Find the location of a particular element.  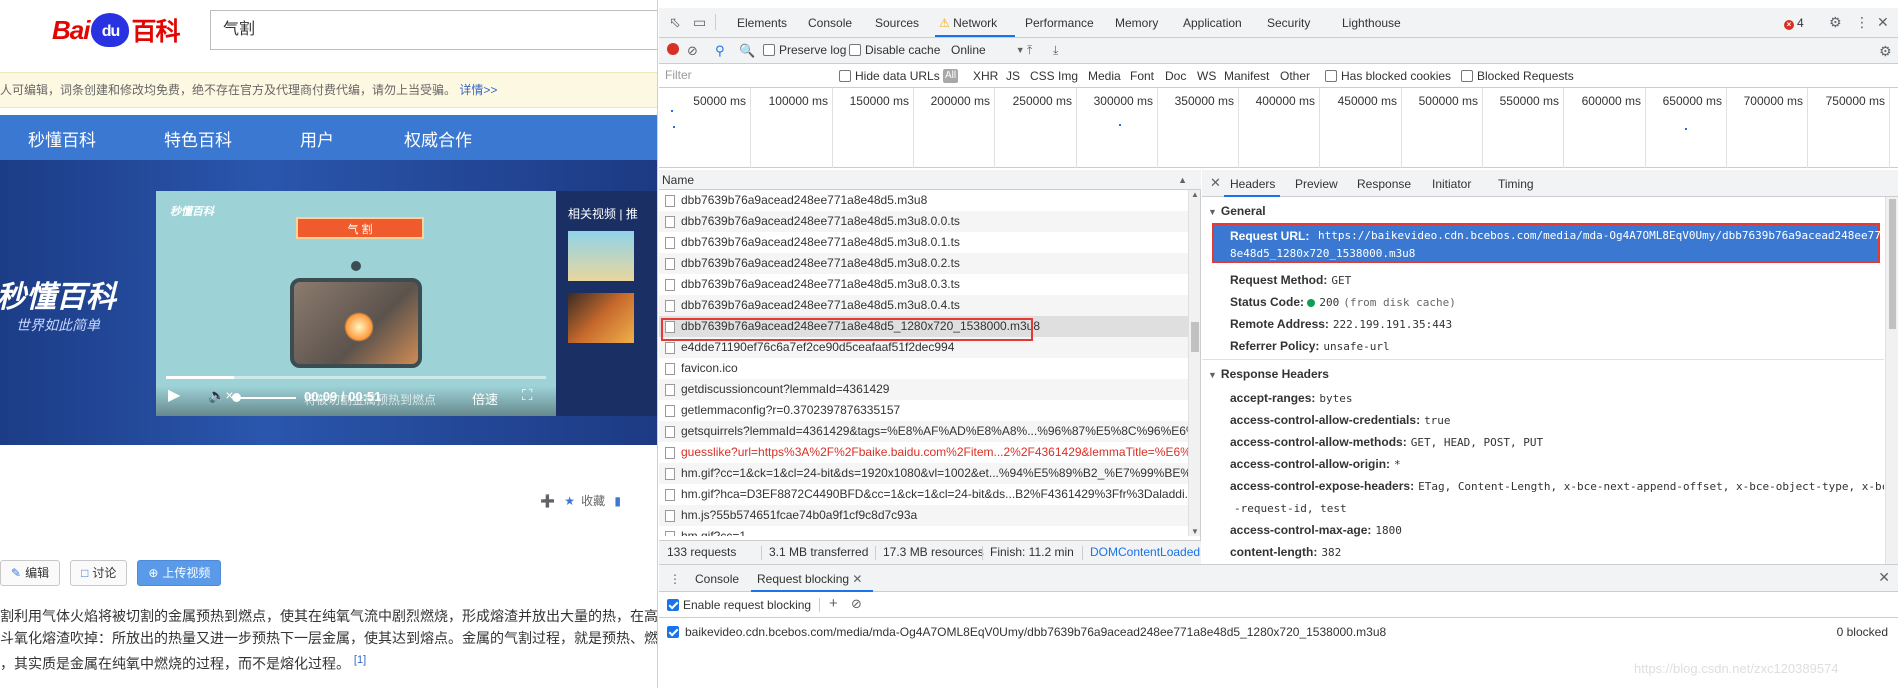

preserve-log-checkbox: Preserve log is located at coordinates (804, 50).